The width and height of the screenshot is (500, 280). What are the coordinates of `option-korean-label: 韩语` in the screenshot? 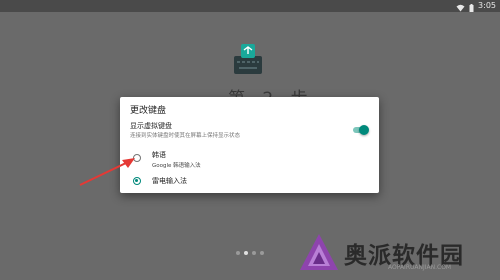 It's located at (159, 155).